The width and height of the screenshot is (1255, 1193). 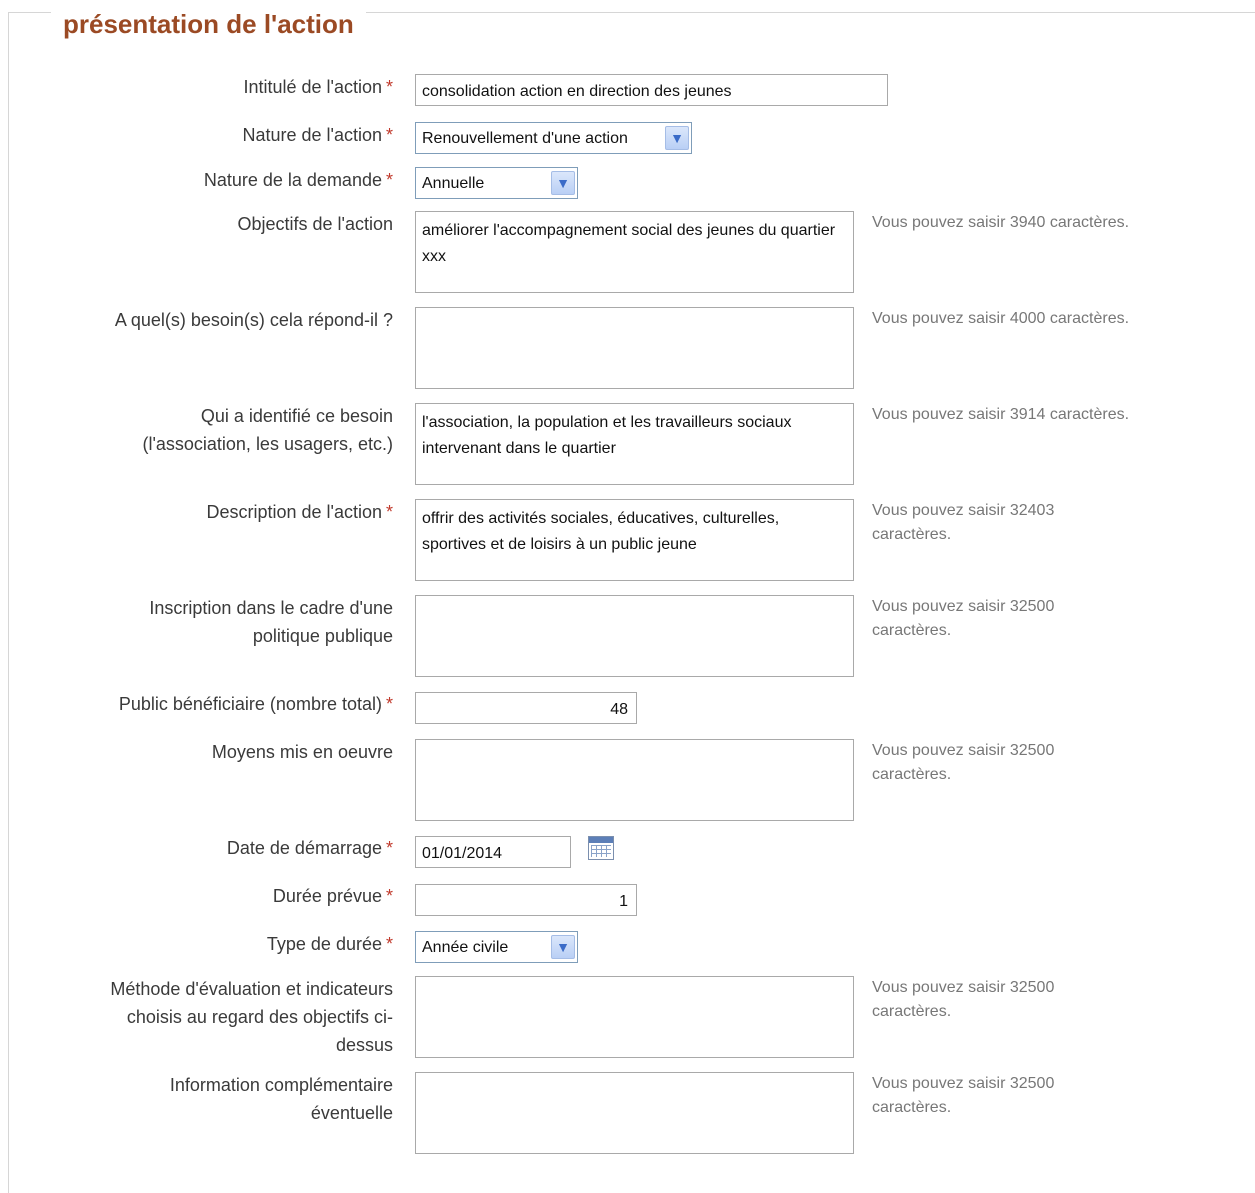 I want to click on intitule-label: Intitulé de l'action *, so click(x=318, y=87).